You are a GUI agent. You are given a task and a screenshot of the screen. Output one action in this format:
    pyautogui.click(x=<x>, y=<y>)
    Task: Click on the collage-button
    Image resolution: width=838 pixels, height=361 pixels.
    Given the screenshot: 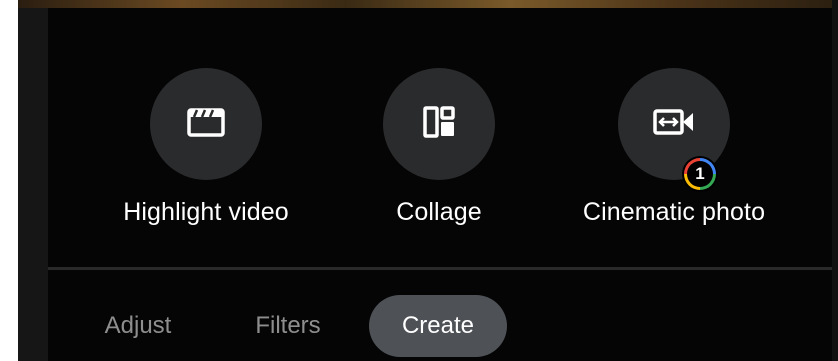 What is the action you would take?
    pyautogui.click(x=439, y=124)
    